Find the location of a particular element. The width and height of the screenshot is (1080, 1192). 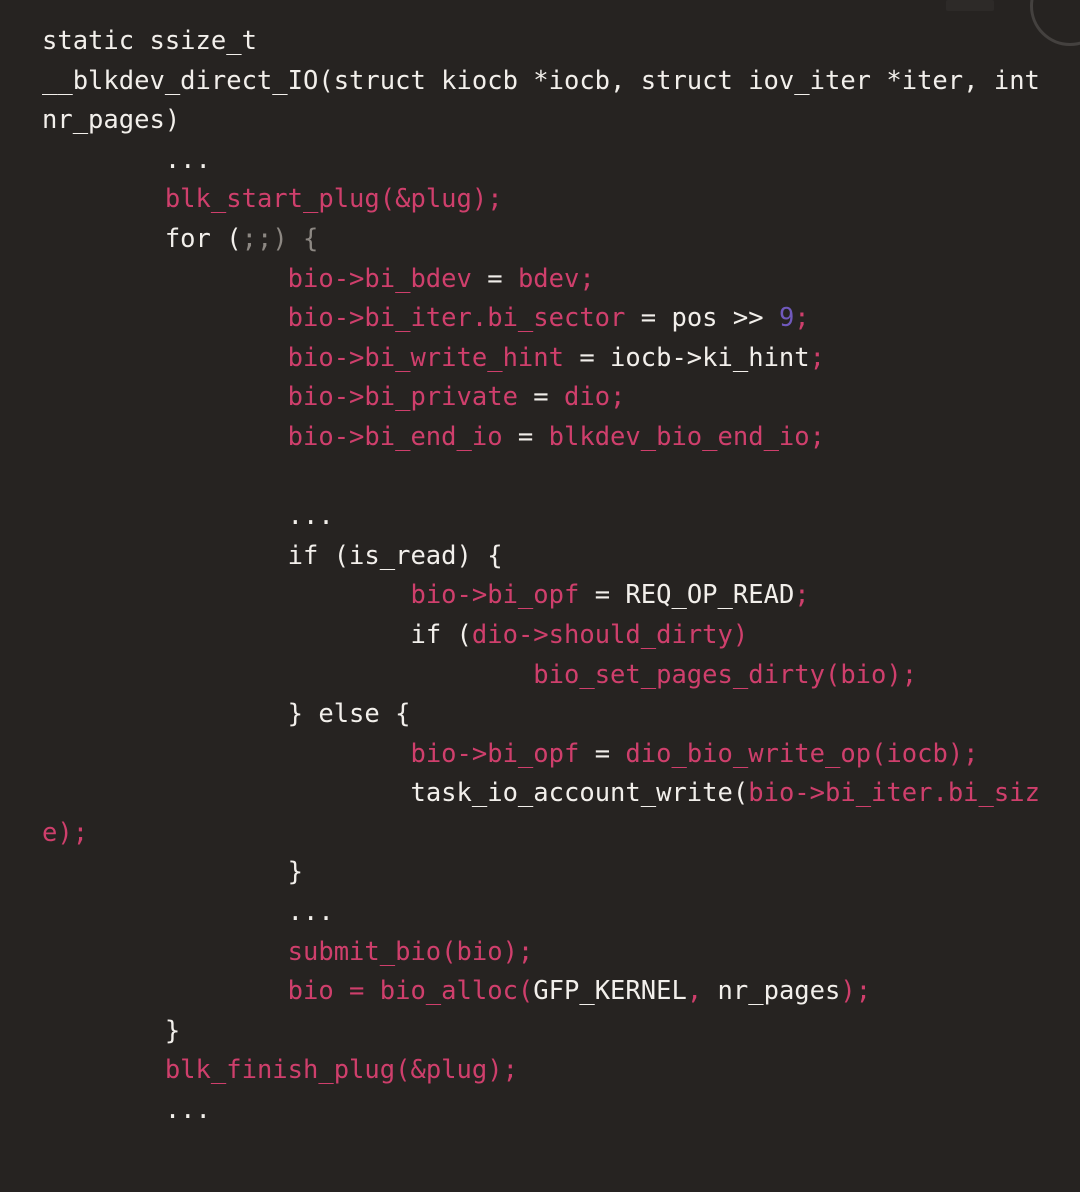

code-line: bio->bi_write_hint = iocb->ki_hint; is located at coordinates (542, 359).